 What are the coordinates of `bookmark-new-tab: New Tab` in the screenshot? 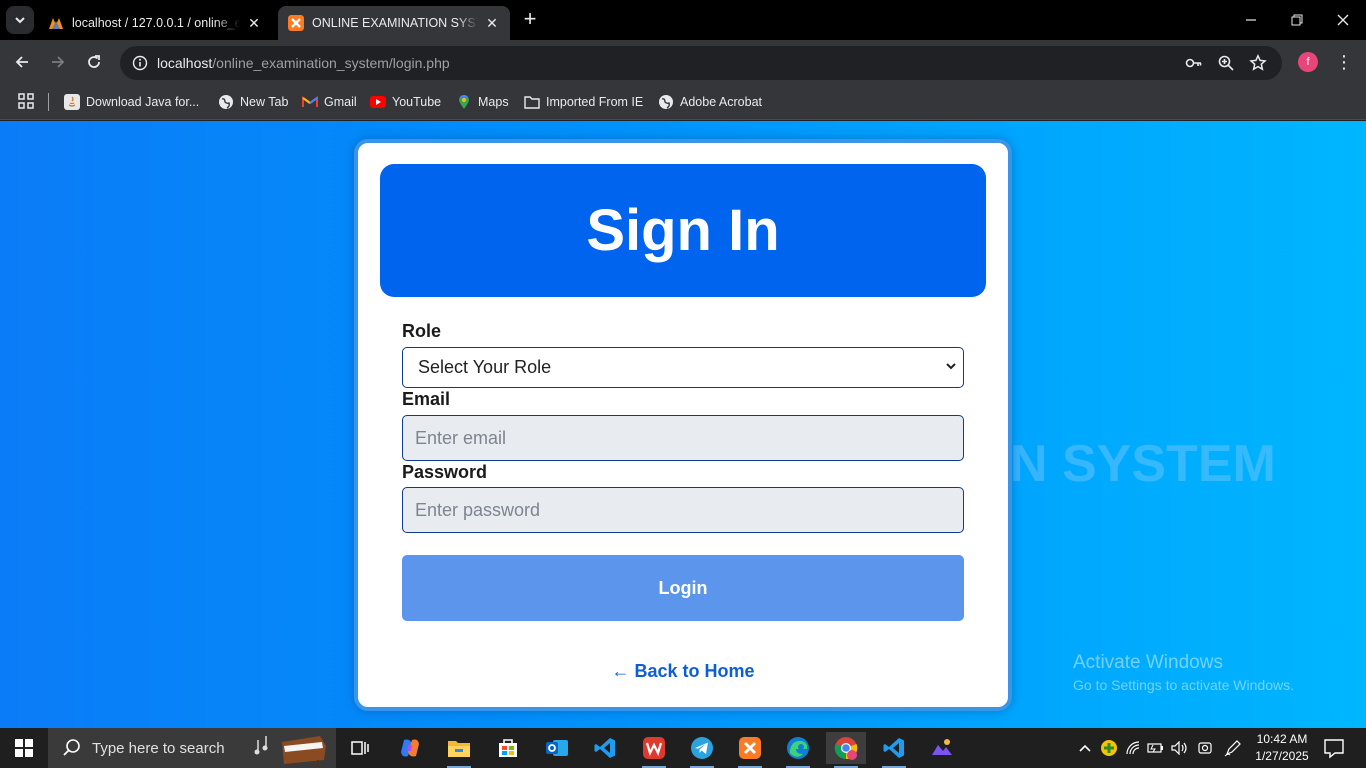 It's located at (253, 102).